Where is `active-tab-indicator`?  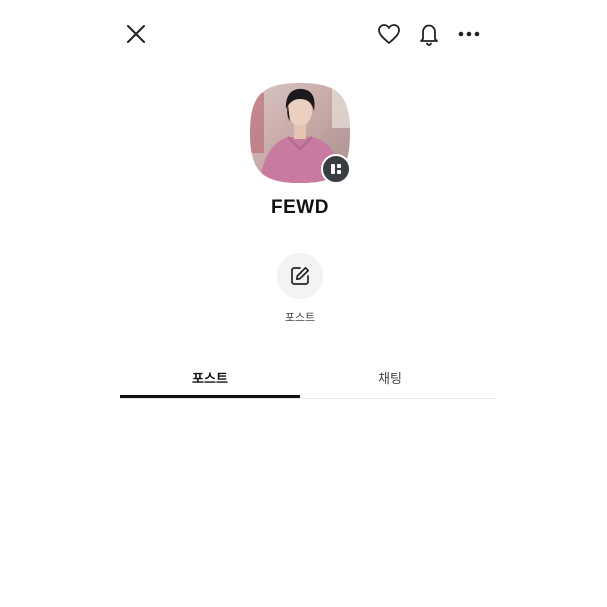 active-tab-indicator is located at coordinates (210, 396).